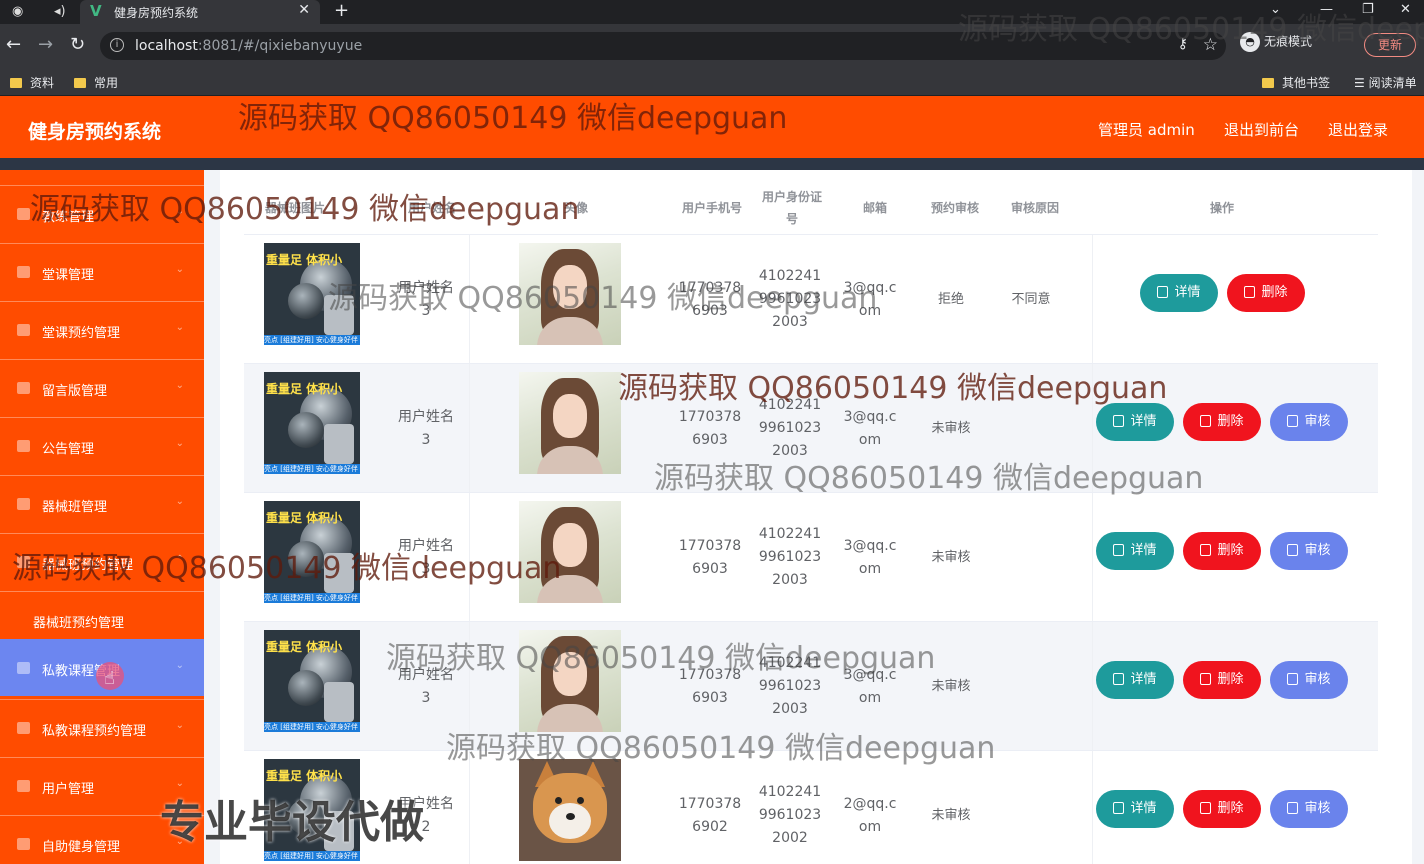 This screenshot has width=1424, height=864. Describe the element at coordinates (102, 839) in the screenshot. I see `sidebar-item-self-service: 自助健身管理 ⌄` at that location.